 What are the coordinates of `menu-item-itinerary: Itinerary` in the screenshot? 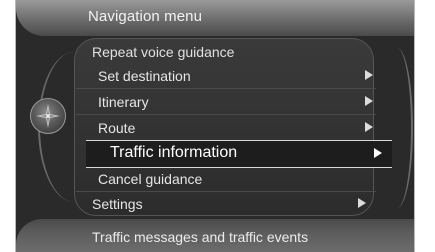 It's located at (230, 102).